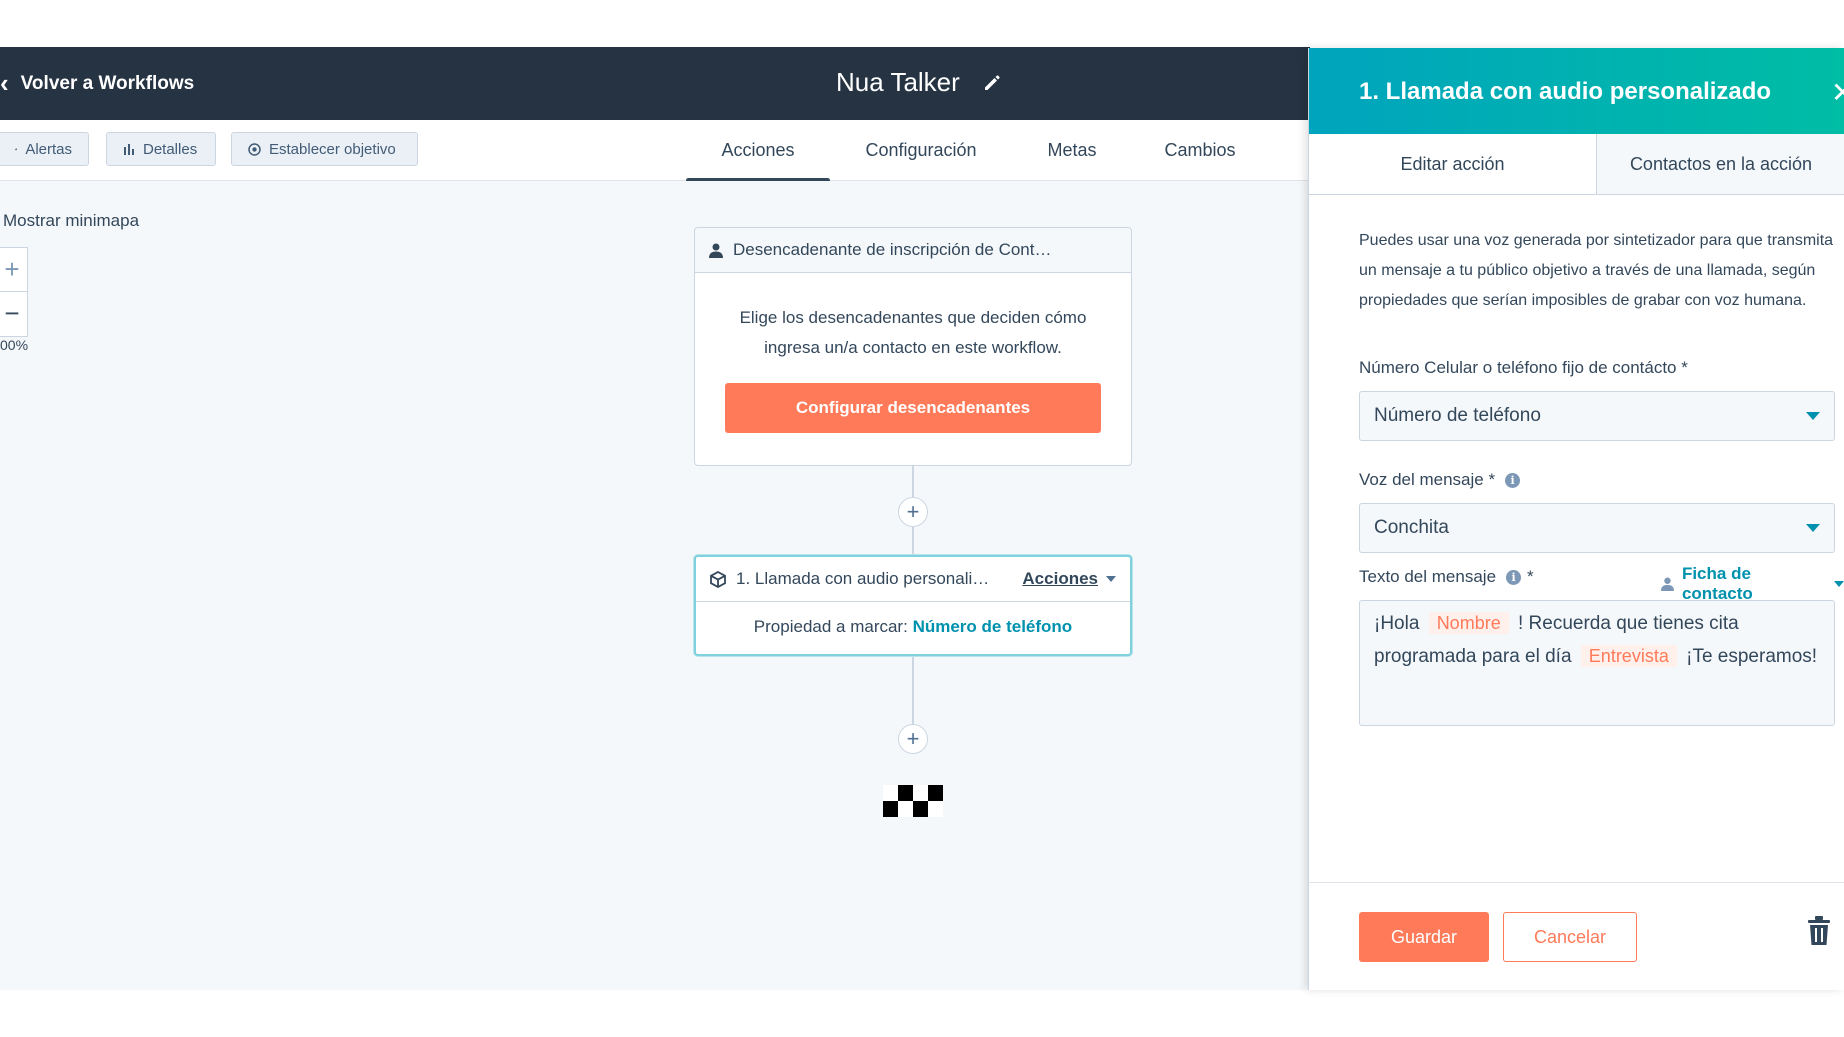  Describe the element at coordinates (13, 312) in the screenshot. I see `zoom-out-button: −` at that location.